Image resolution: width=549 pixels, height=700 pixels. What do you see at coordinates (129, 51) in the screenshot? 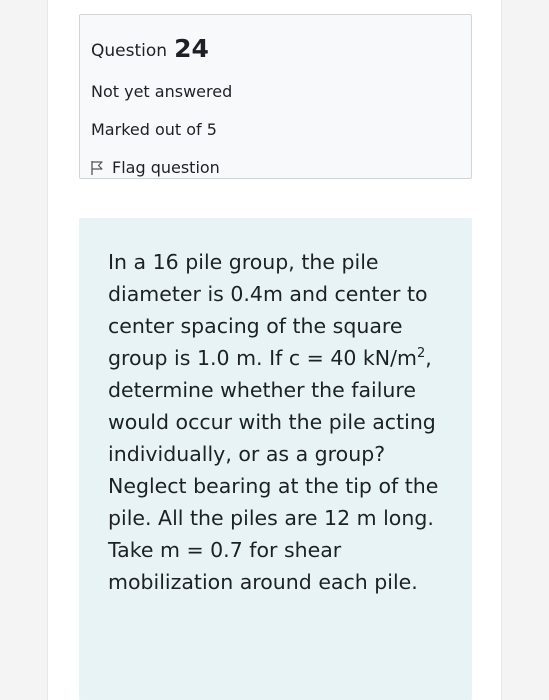
I see `question-label: Question` at bounding box center [129, 51].